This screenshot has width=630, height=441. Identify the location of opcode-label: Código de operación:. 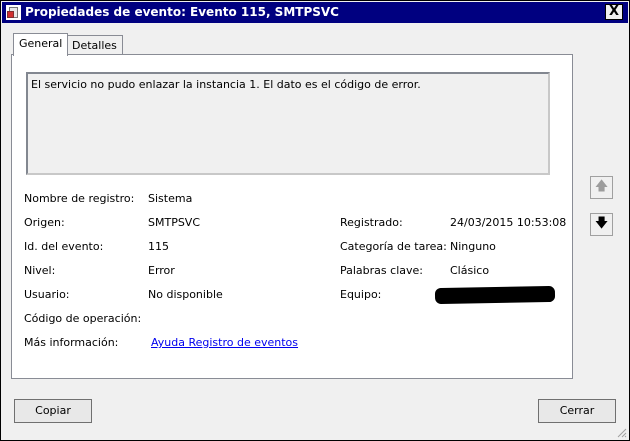
(83, 318).